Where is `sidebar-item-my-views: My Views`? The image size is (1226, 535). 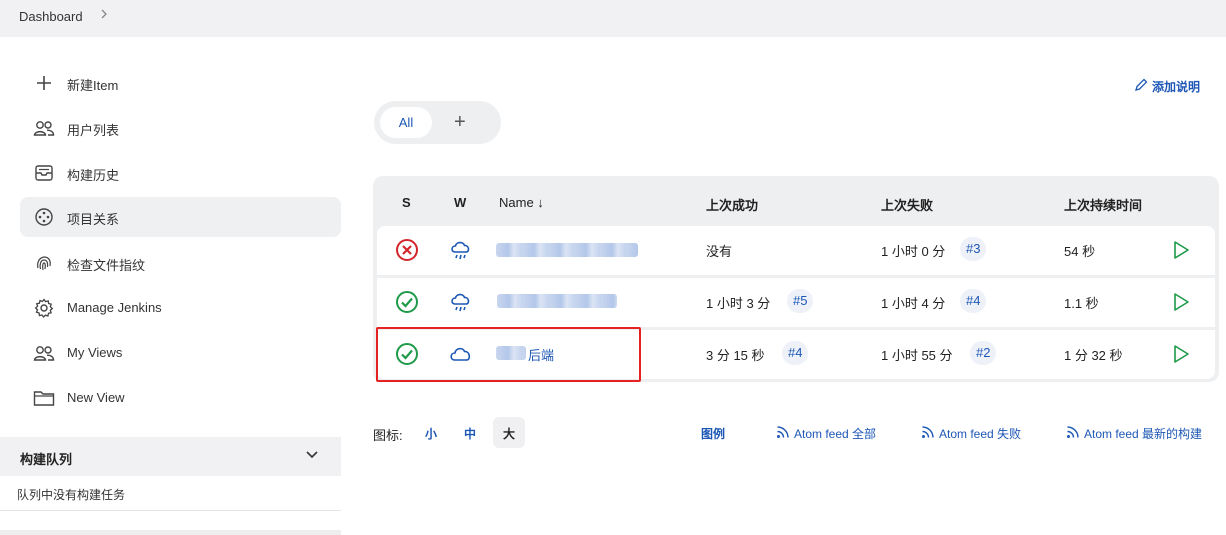 sidebar-item-my-views: My Views is located at coordinates (180, 353).